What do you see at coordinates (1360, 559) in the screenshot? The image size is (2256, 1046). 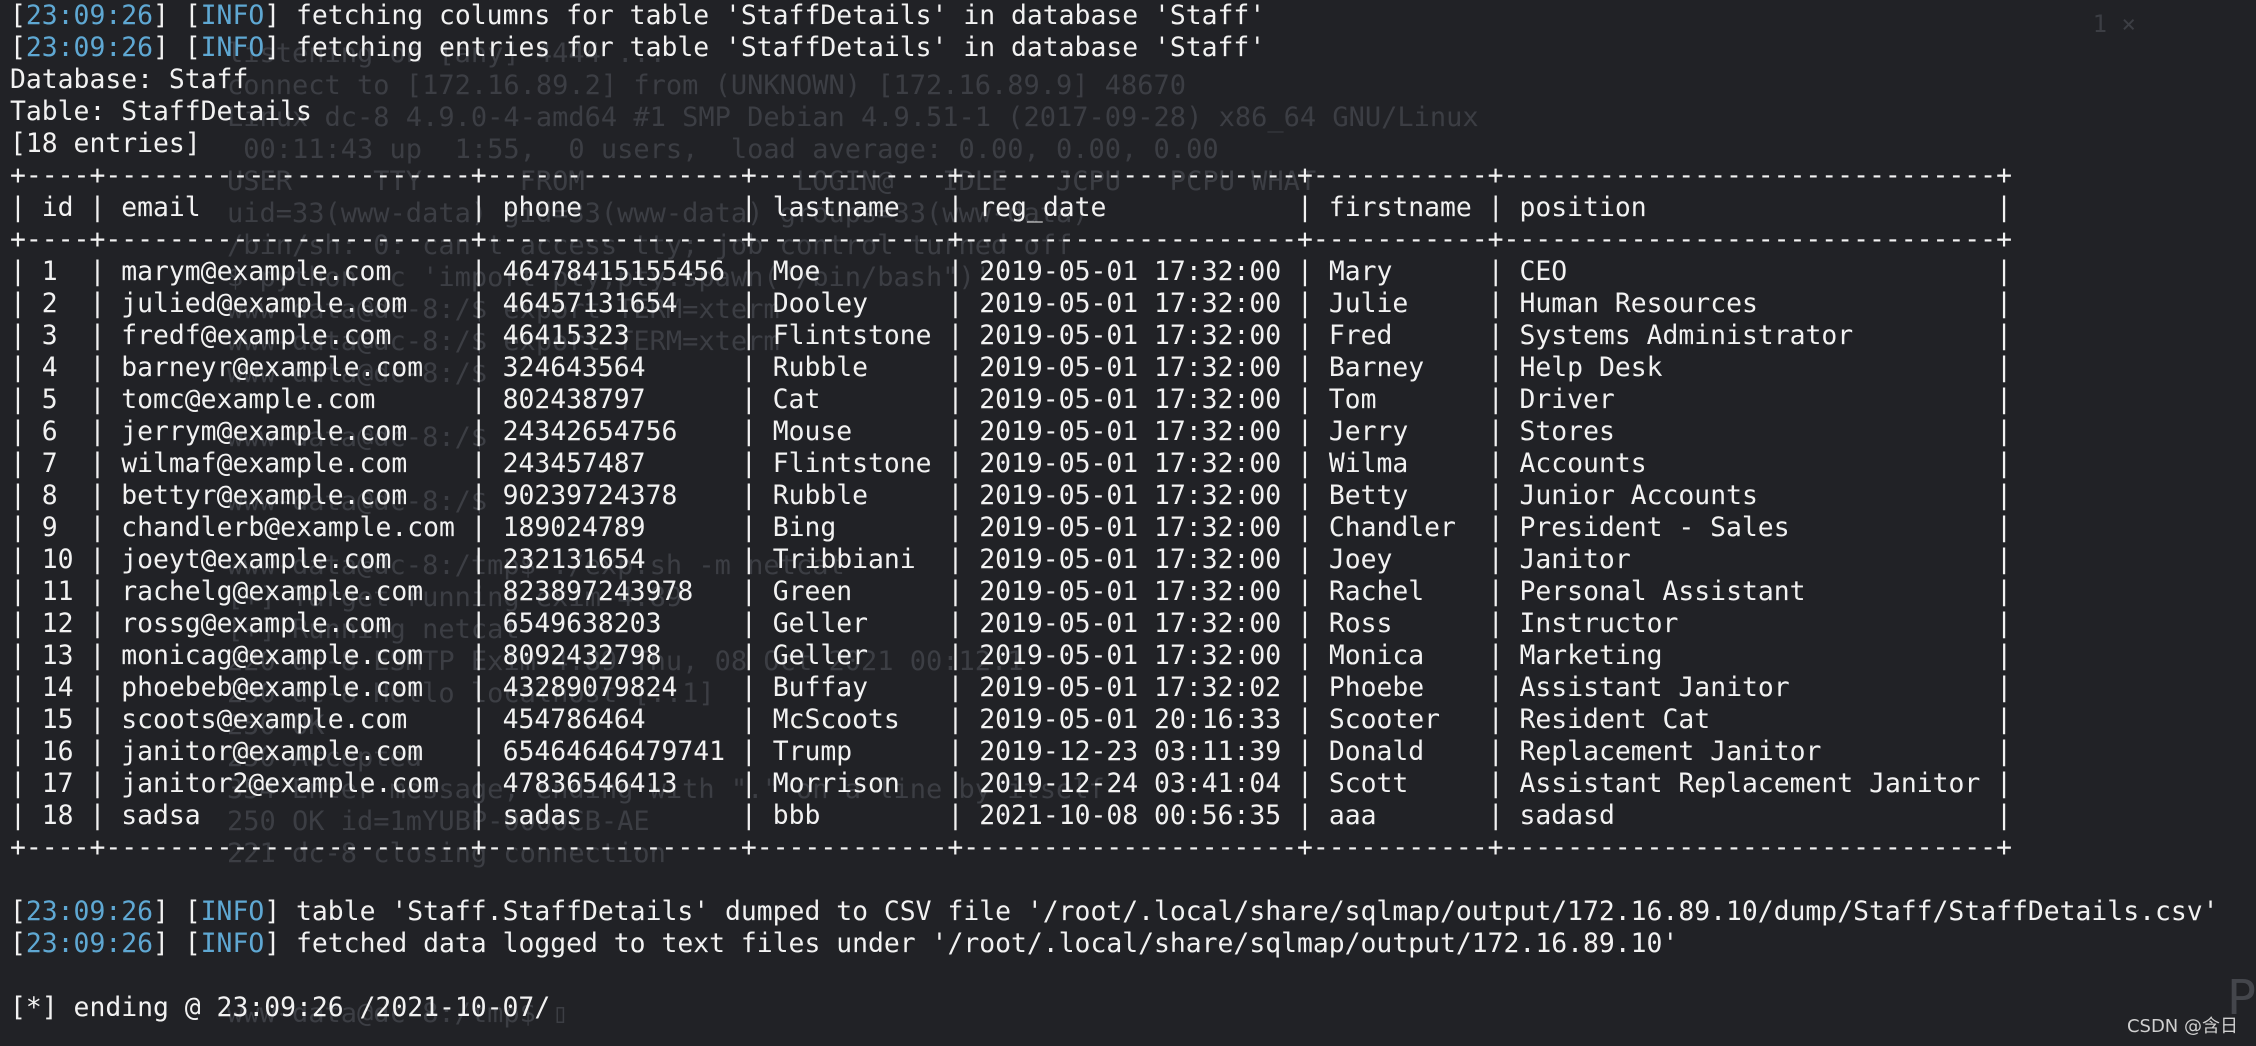 I see `table-cell-firstname: Joey` at bounding box center [1360, 559].